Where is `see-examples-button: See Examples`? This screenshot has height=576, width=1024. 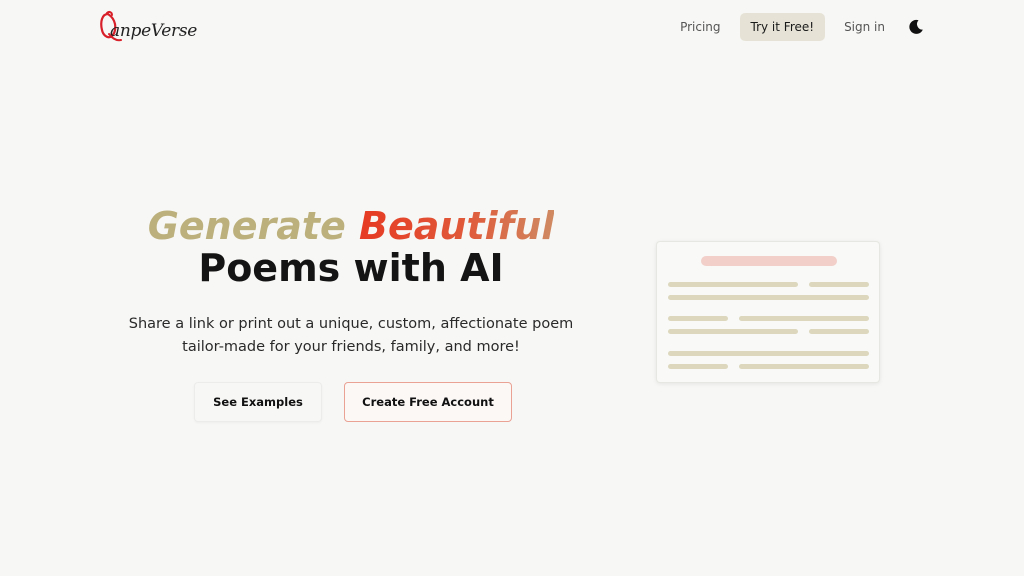
see-examples-button: See Examples is located at coordinates (258, 402).